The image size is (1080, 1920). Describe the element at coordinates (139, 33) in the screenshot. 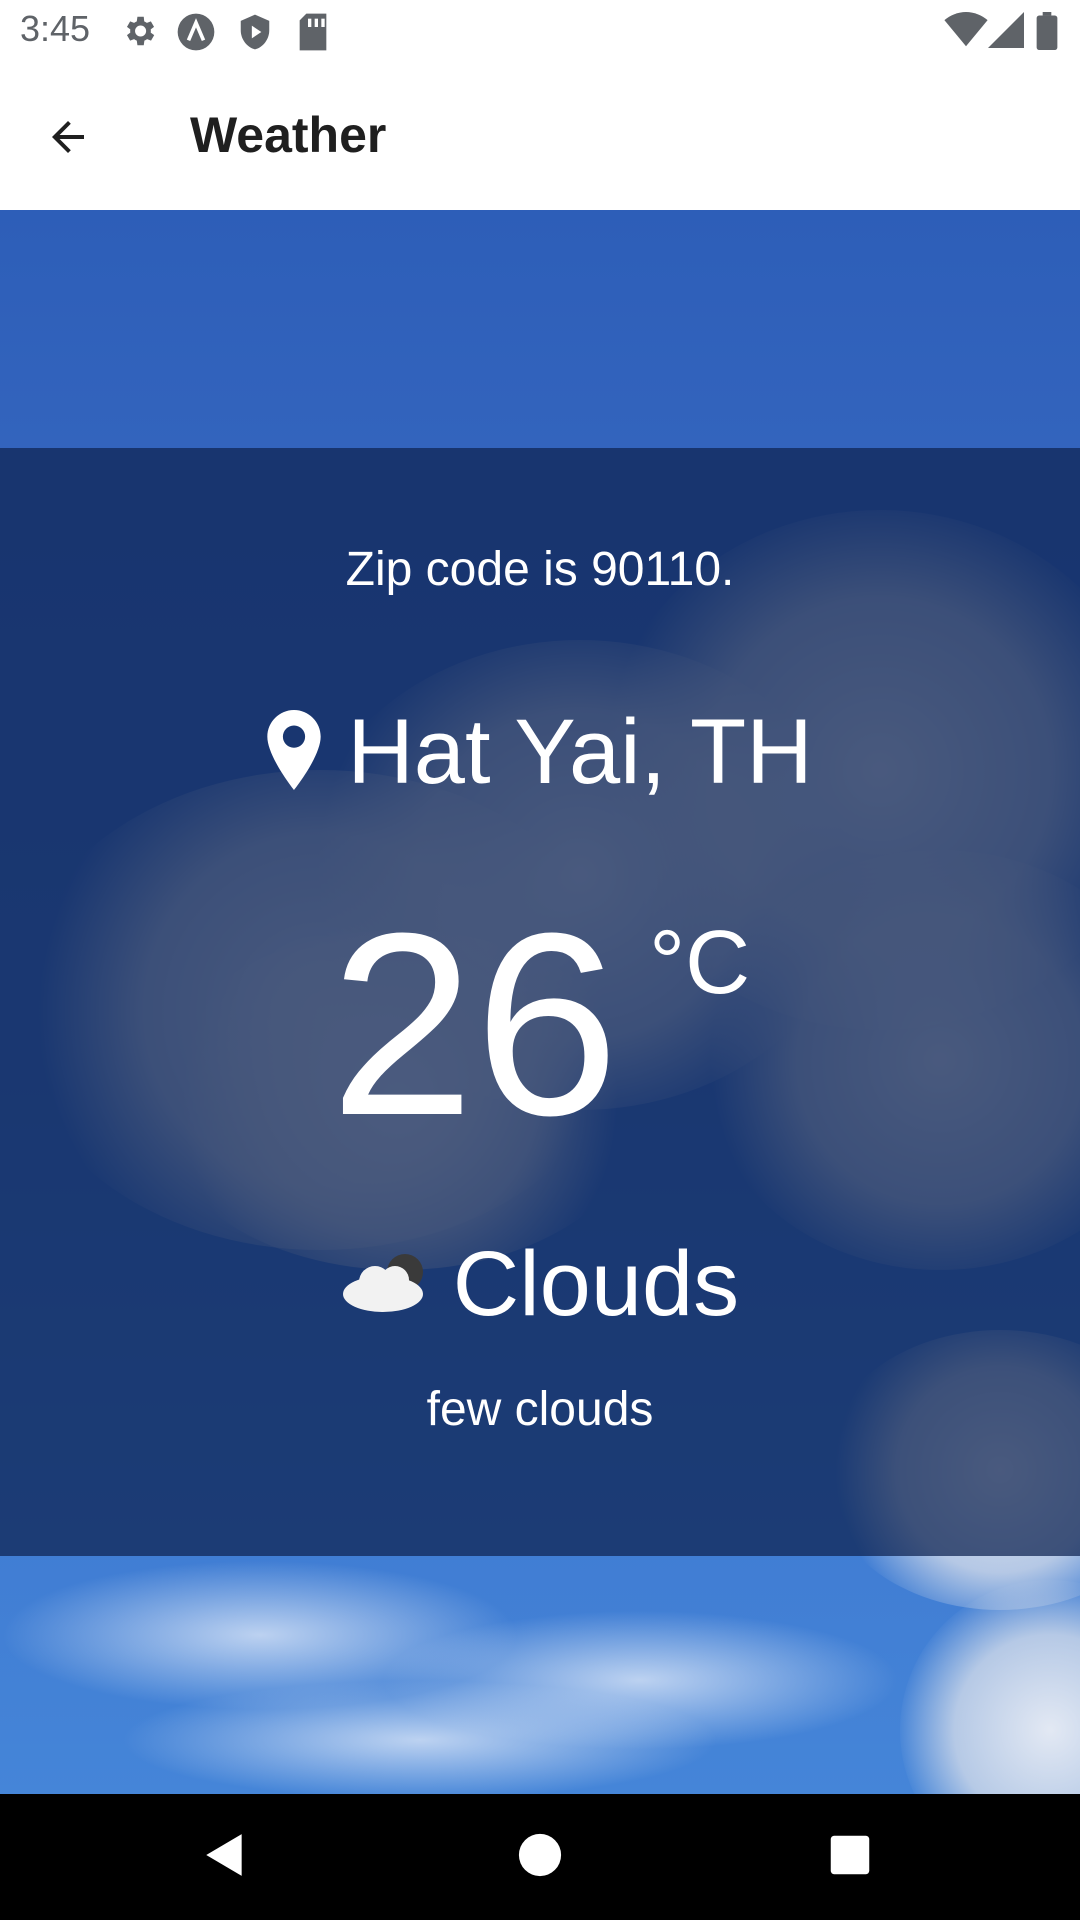

I see `settings-icon` at that location.